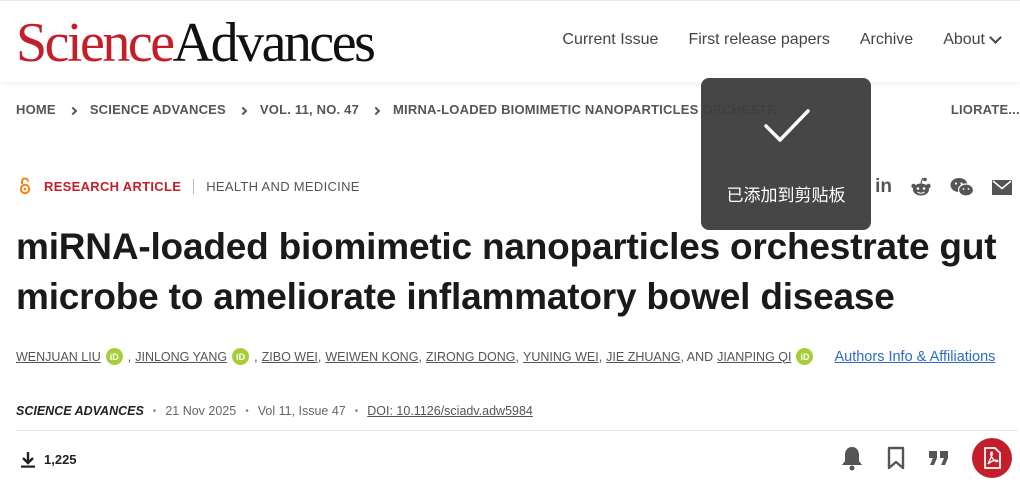 The height and width of the screenshot is (489, 1020). What do you see at coordinates (301, 411) in the screenshot?
I see `volume-issue: Vol 11, Issue 47` at bounding box center [301, 411].